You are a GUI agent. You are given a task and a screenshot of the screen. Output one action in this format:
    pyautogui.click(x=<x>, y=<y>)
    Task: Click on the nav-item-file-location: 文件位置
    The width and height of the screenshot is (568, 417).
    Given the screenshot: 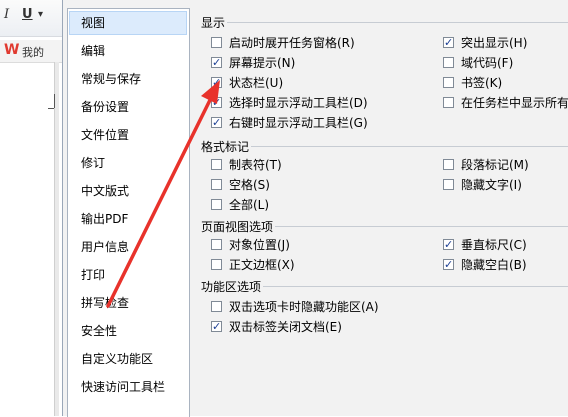 What is the action you would take?
    pyautogui.click(x=128, y=135)
    